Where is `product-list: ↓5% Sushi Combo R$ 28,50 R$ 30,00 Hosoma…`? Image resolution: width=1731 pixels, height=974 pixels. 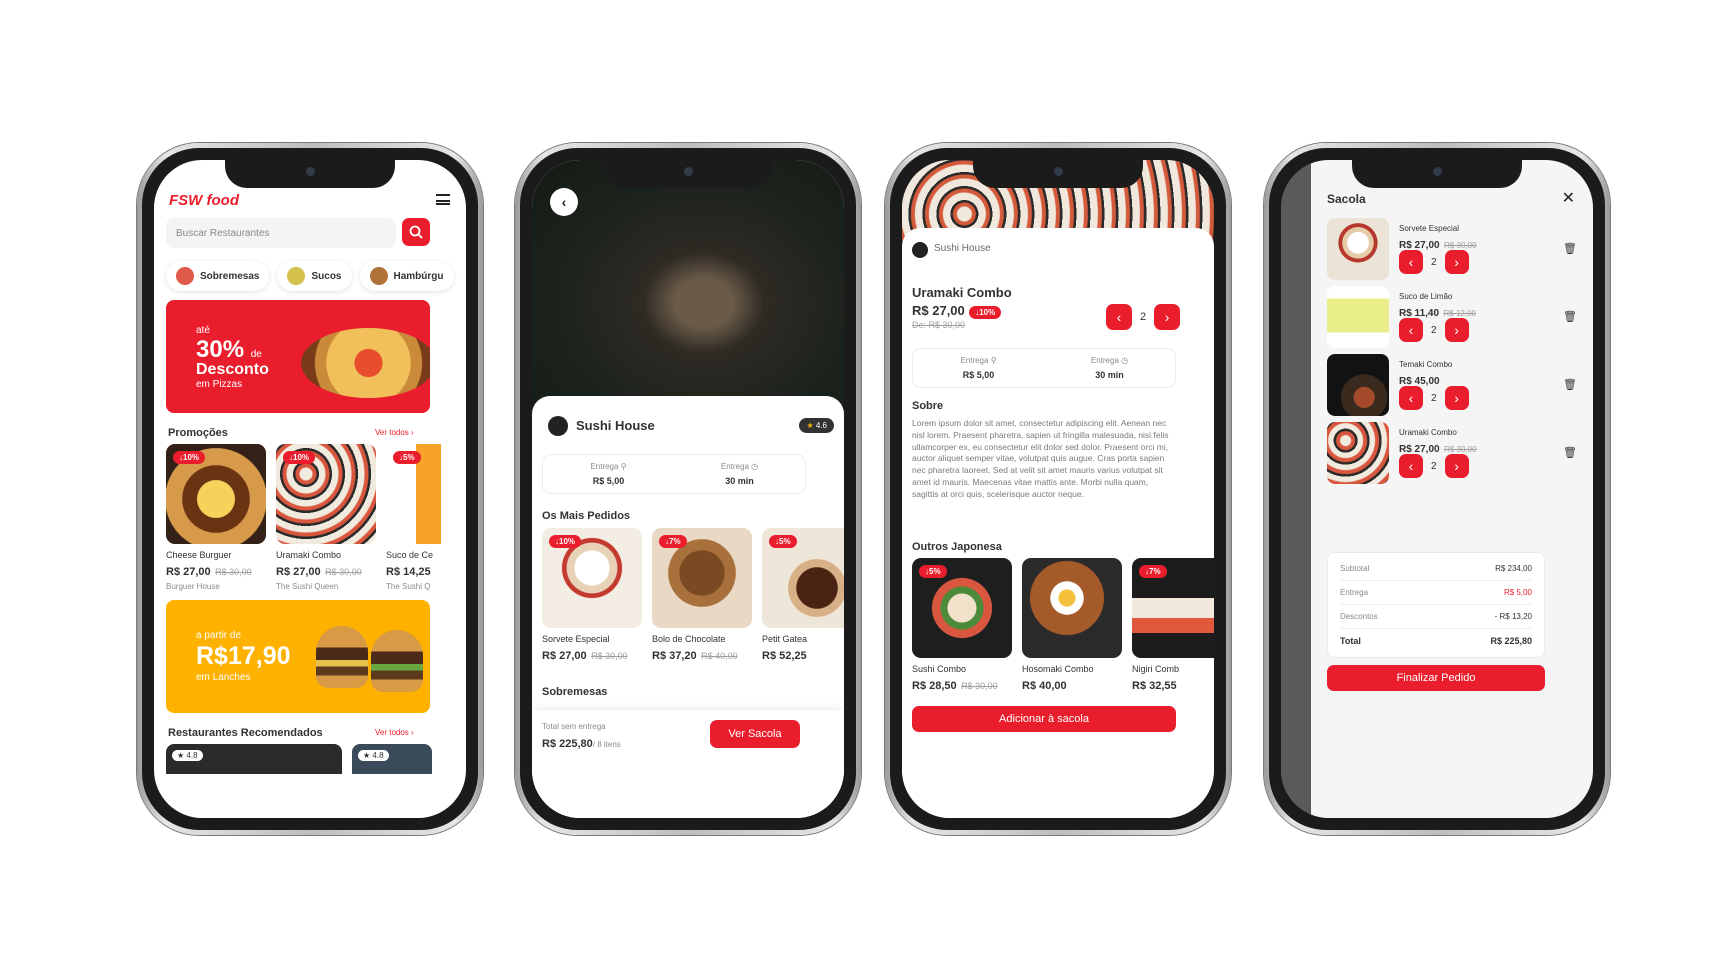 product-list: ↓5% Sushi Combo R$ 28,50 R$ 30,00 Hosoma… is located at coordinates (1063, 626).